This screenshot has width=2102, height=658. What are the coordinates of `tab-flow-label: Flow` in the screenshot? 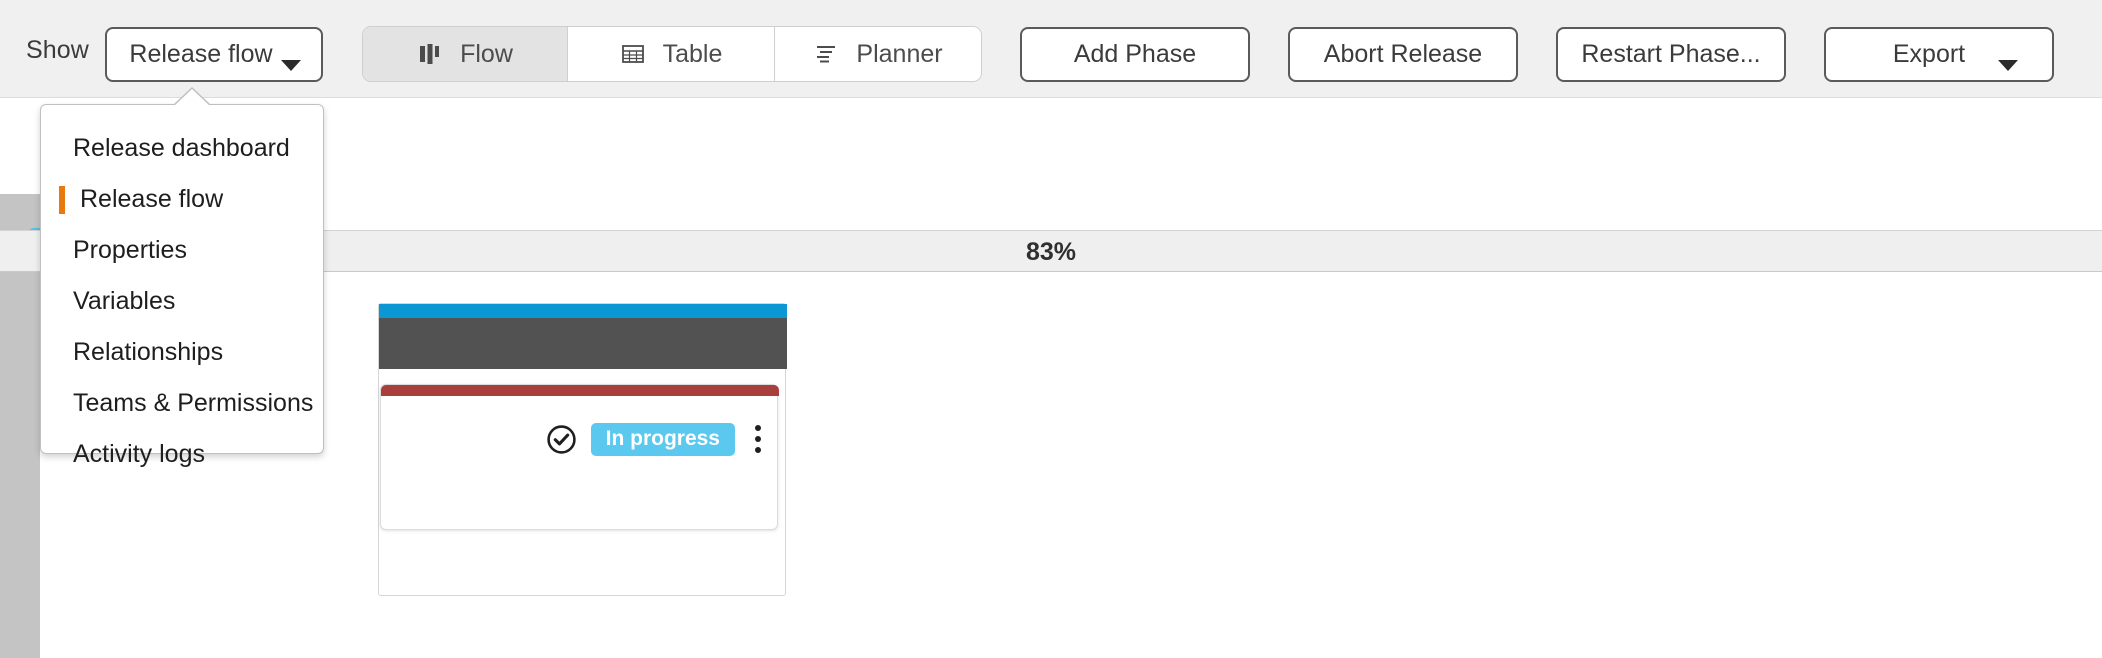 It's located at (486, 53).